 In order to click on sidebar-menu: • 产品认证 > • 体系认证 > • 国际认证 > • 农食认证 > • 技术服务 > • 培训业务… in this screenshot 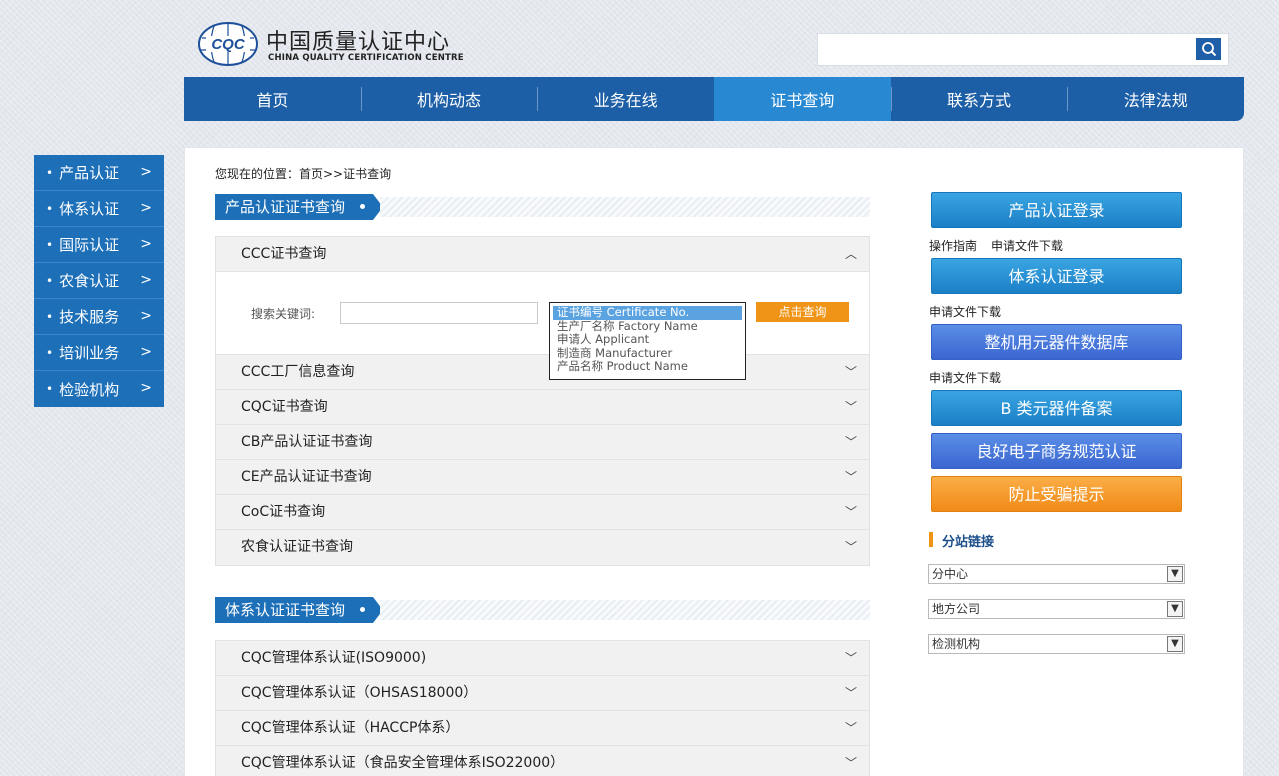, I will do `click(99, 281)`.